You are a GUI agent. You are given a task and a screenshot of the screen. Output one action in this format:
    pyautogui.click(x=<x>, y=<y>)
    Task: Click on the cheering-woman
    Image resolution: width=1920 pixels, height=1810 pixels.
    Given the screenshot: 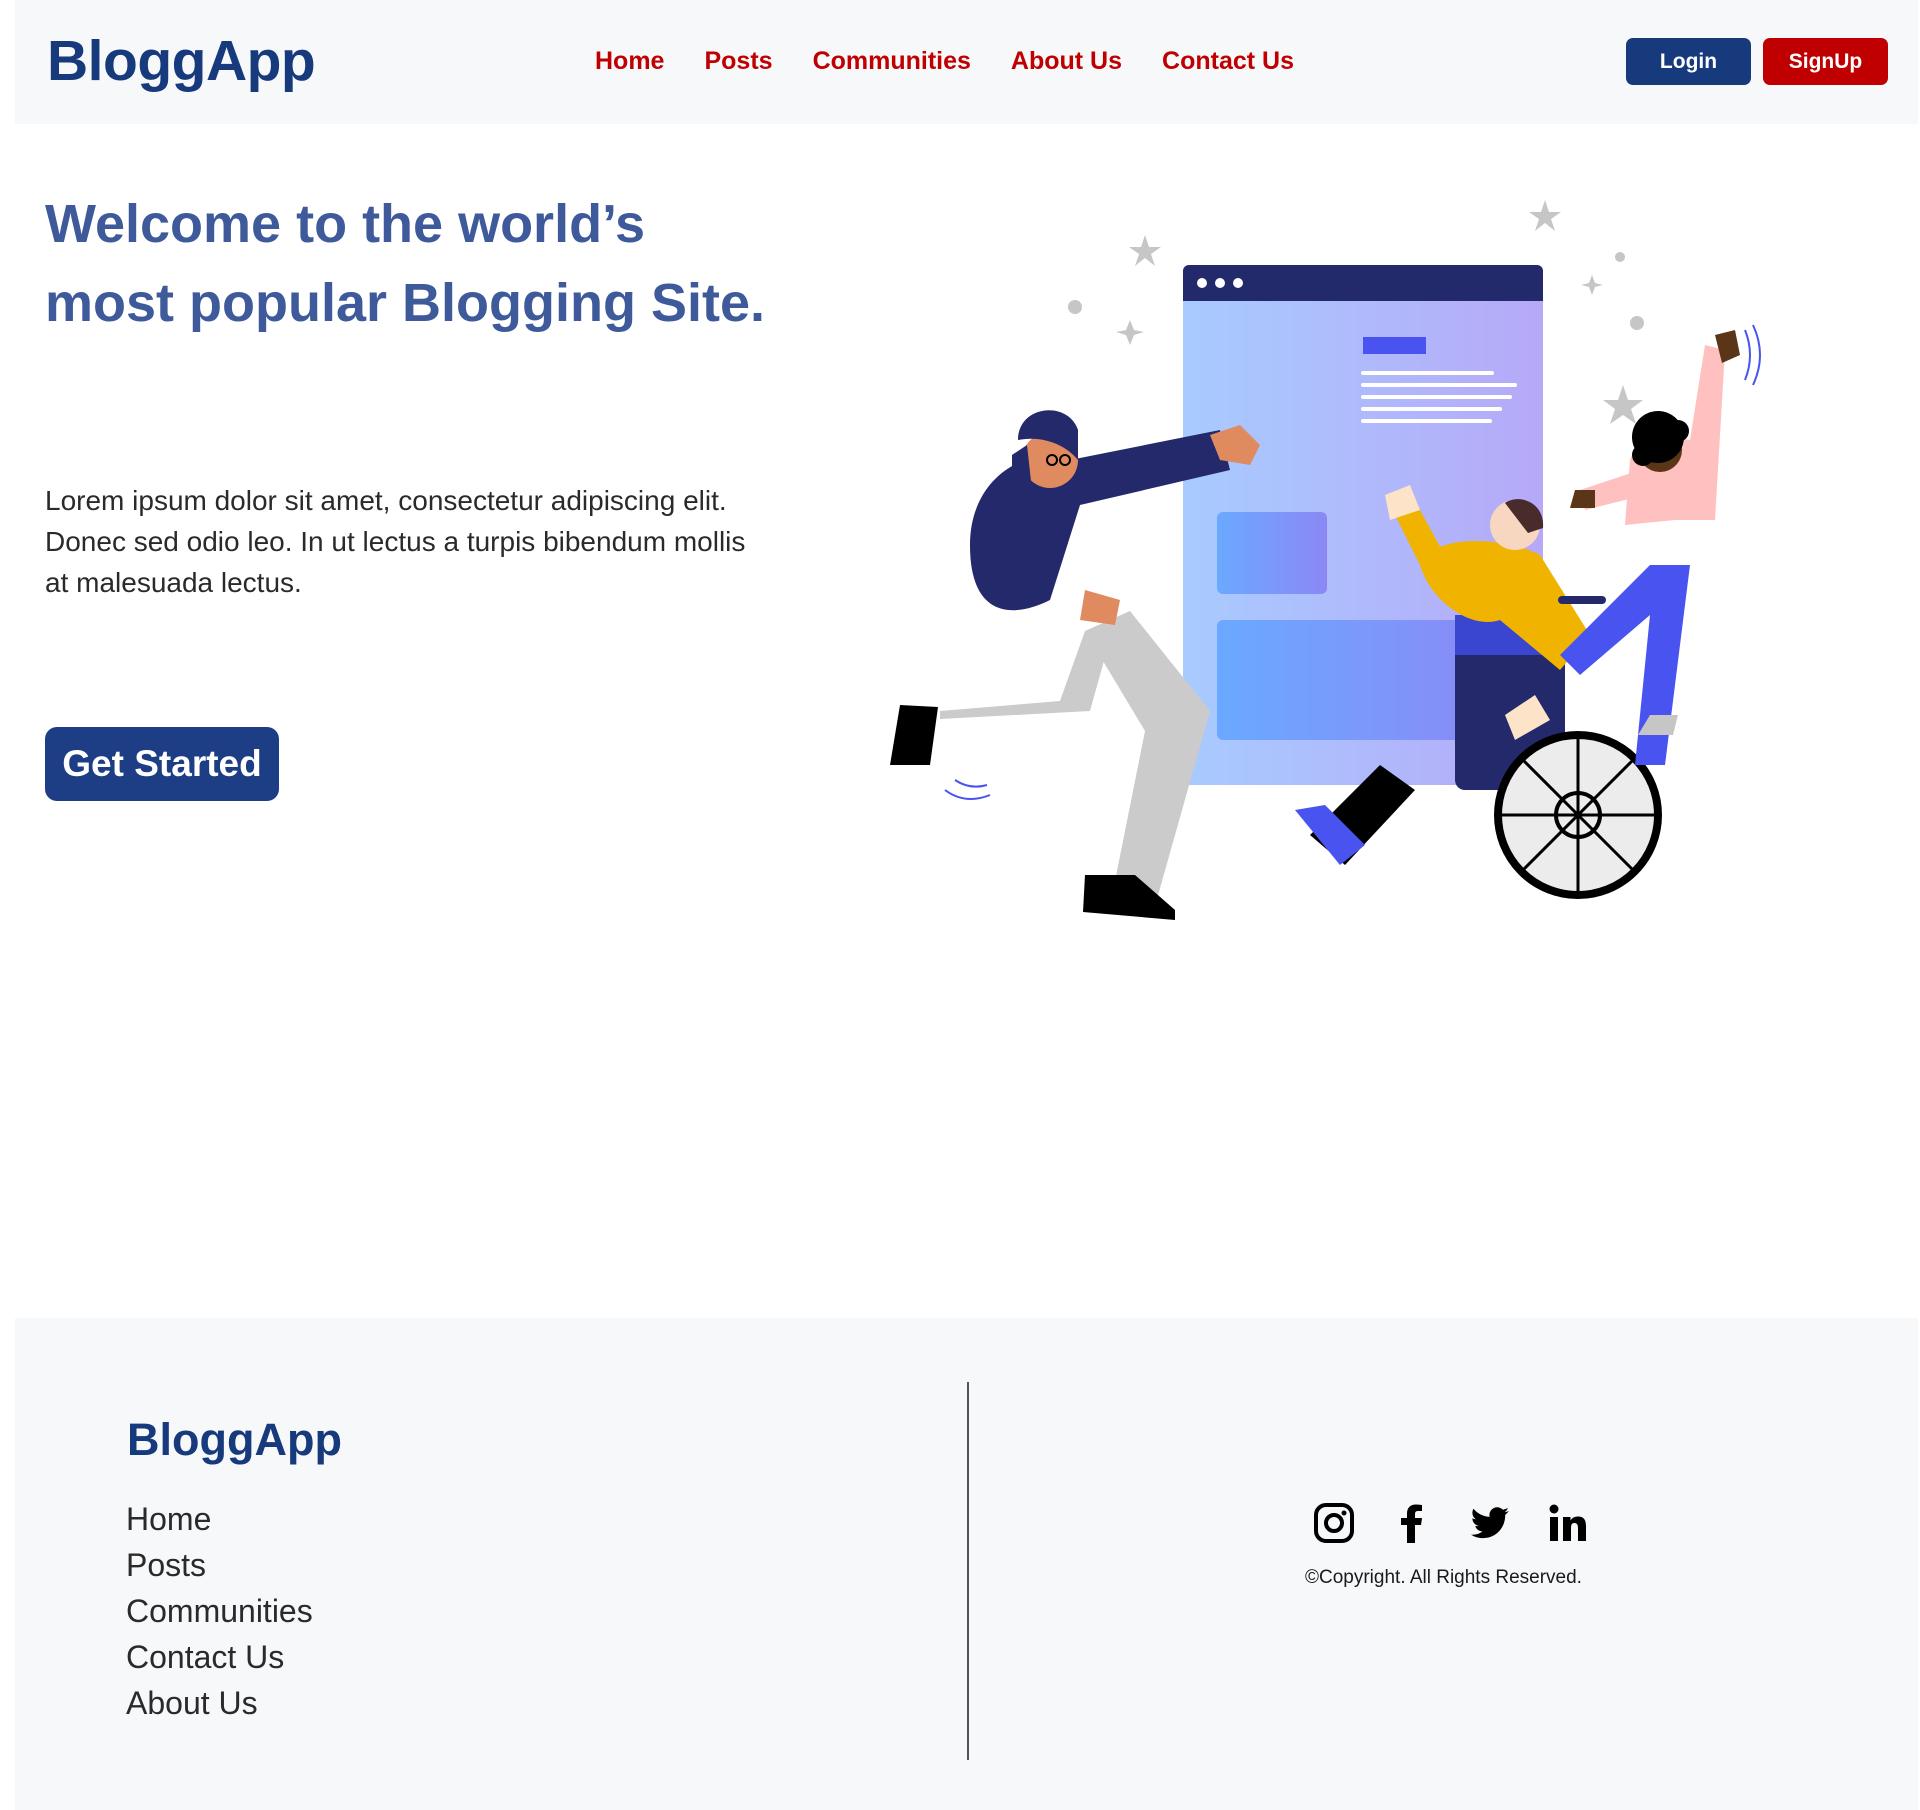 What is the action you would take?
    pyautogui.click(x=1660, y=544)
    